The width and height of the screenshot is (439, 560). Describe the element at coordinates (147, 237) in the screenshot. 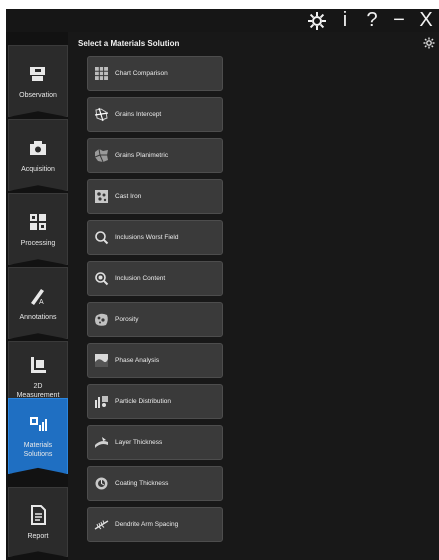

I see `solution-label: Inclusions Worst Field` at that location.